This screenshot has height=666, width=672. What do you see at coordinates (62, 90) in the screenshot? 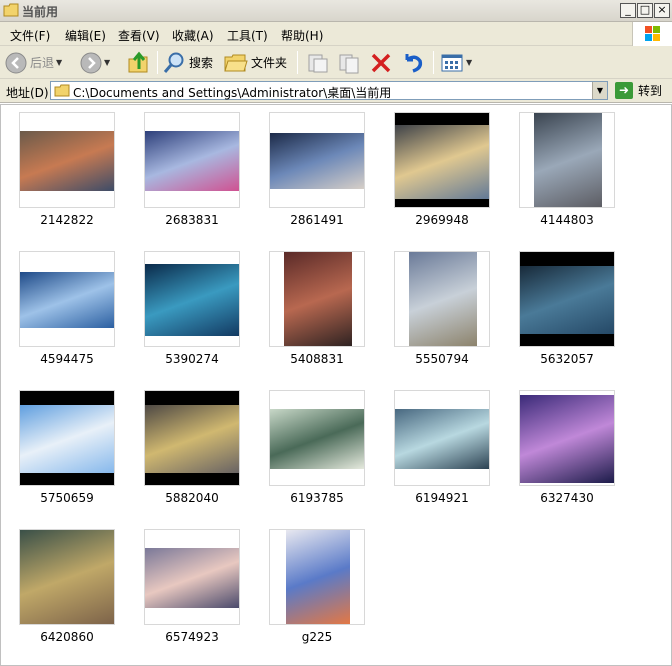
I see `folder-icon` at bounding box center [62, 90].